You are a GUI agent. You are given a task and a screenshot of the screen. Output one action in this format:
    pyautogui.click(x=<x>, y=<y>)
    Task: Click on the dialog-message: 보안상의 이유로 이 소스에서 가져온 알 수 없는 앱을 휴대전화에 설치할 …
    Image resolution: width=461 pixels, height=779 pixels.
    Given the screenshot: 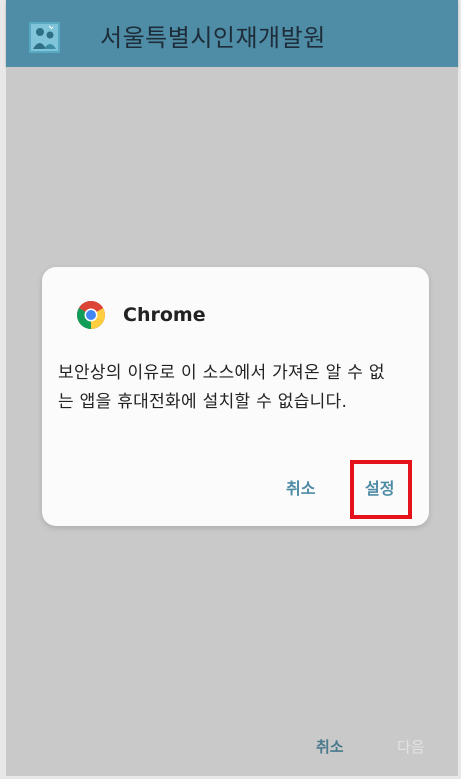 What is the action you would take?
    pyautogui.click(x=221, y=387)
    